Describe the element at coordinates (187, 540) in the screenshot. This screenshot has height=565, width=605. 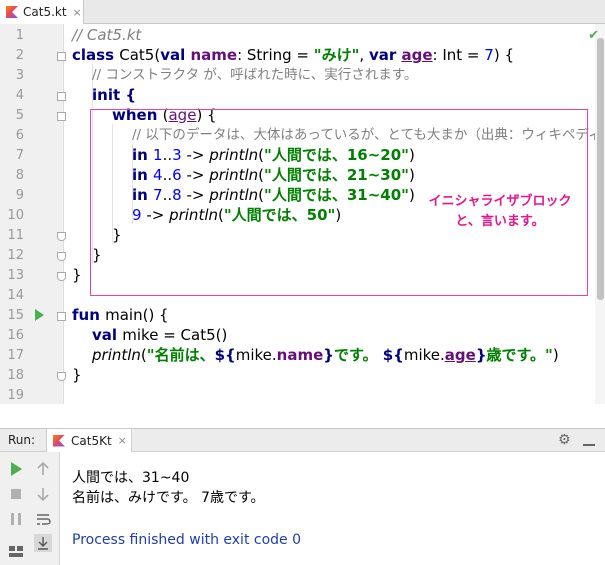
I see `process-finished-message: Process finished with exit code 0` at that location.